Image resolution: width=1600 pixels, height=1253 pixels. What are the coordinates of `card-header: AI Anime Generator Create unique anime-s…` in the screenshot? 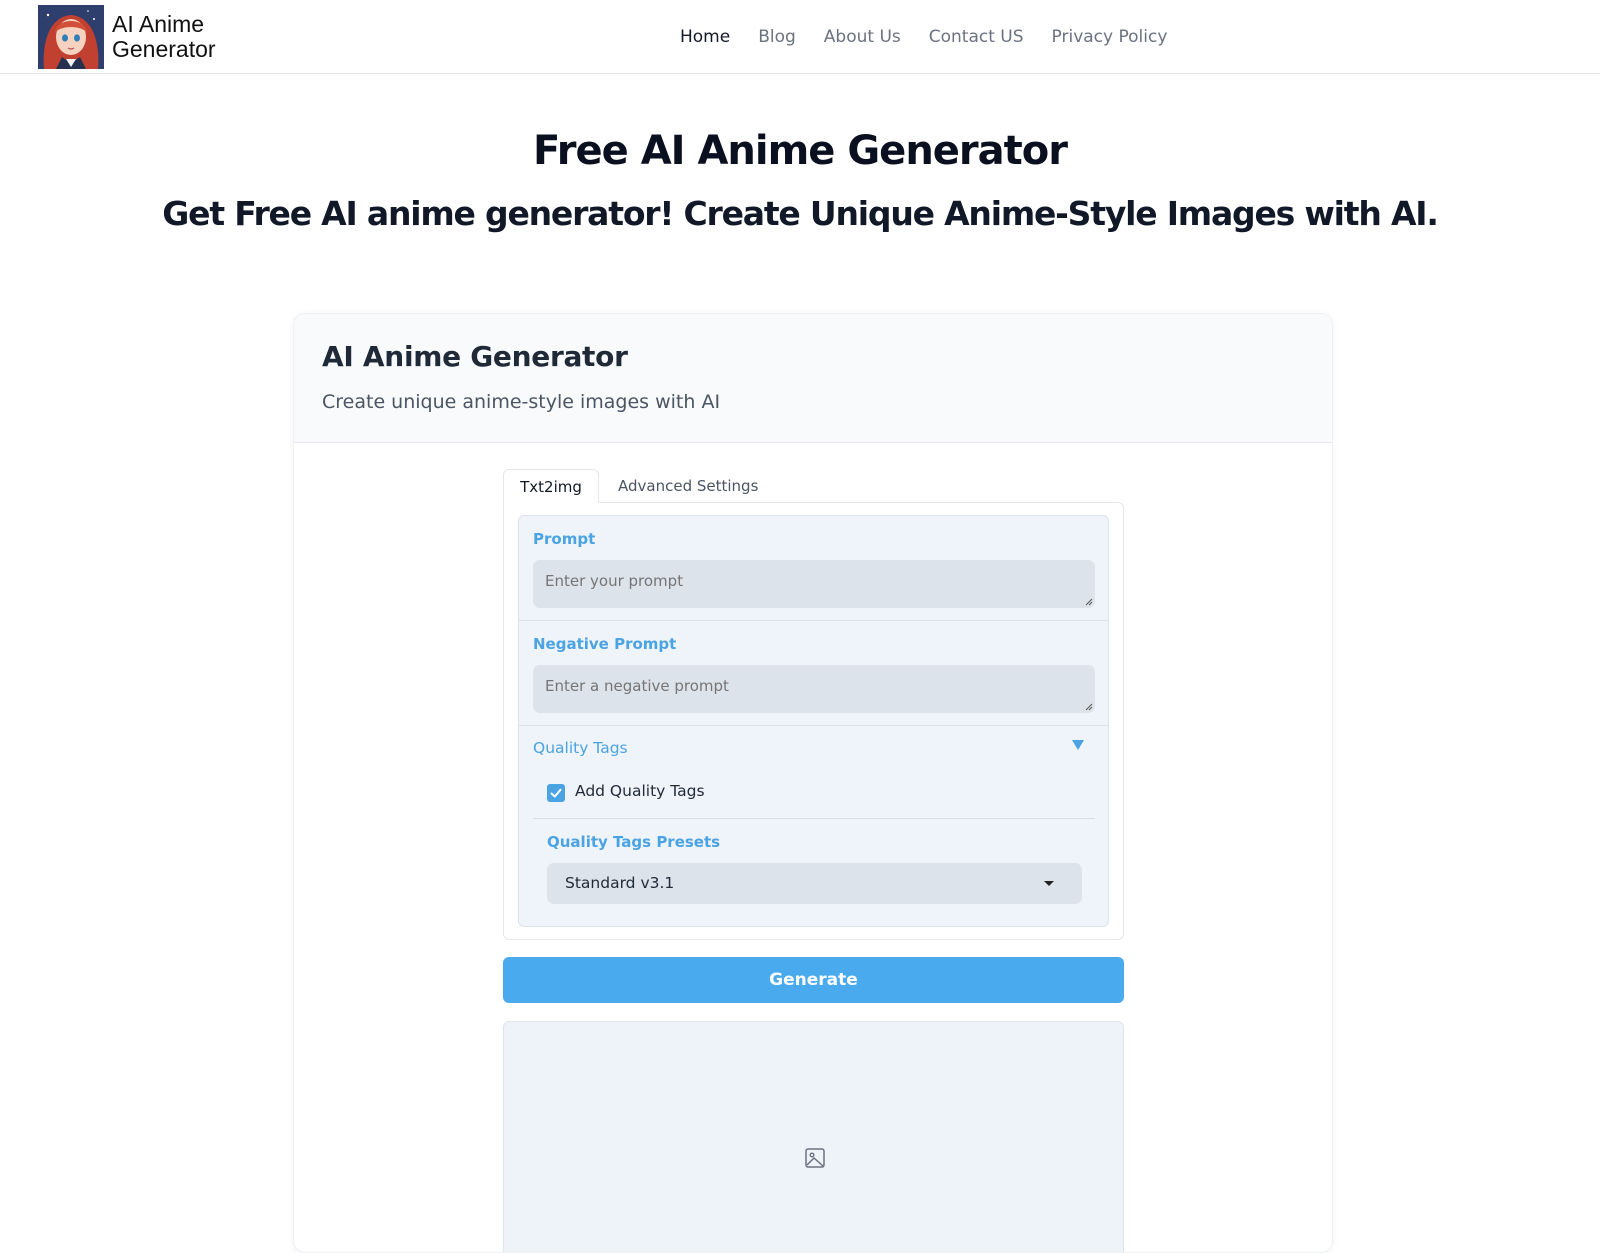 It's located at (813, 378).